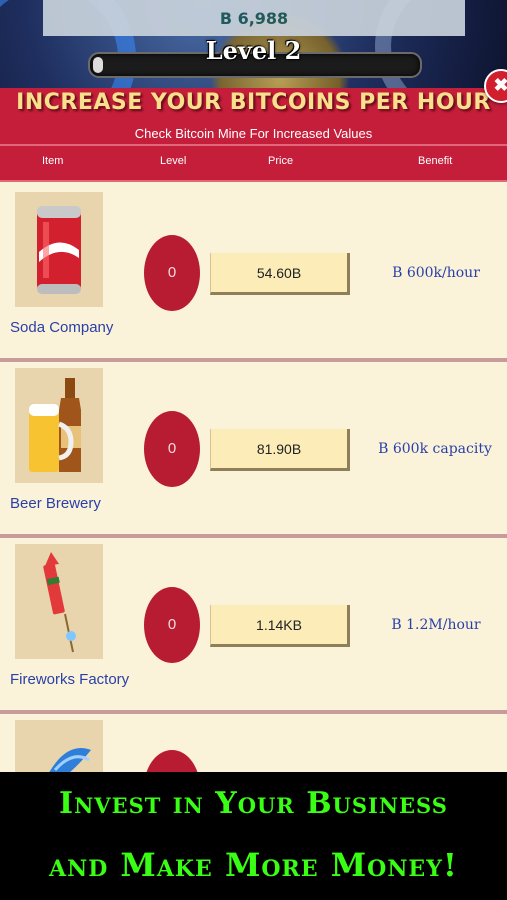 This screenshot has height=900, width=507. I want to click on store-title: INCREASE YOUR BITCOINS PER HOUR, so click(253, 102).